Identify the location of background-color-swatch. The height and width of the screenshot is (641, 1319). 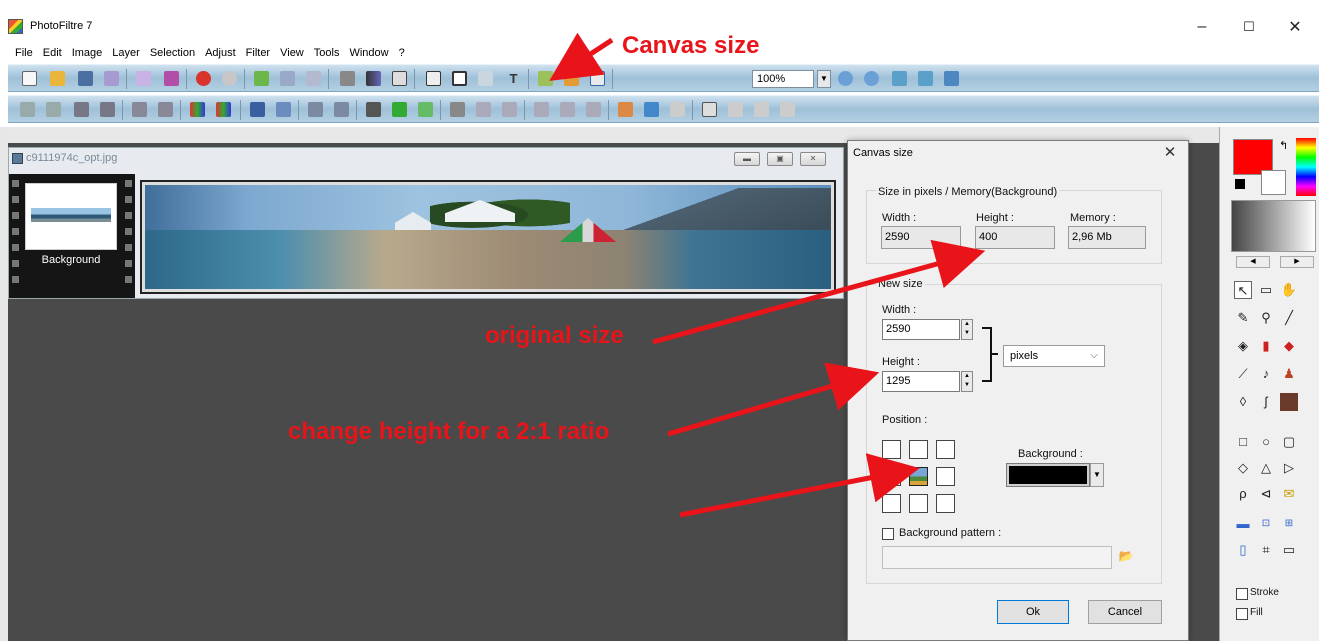
(1048, 475).